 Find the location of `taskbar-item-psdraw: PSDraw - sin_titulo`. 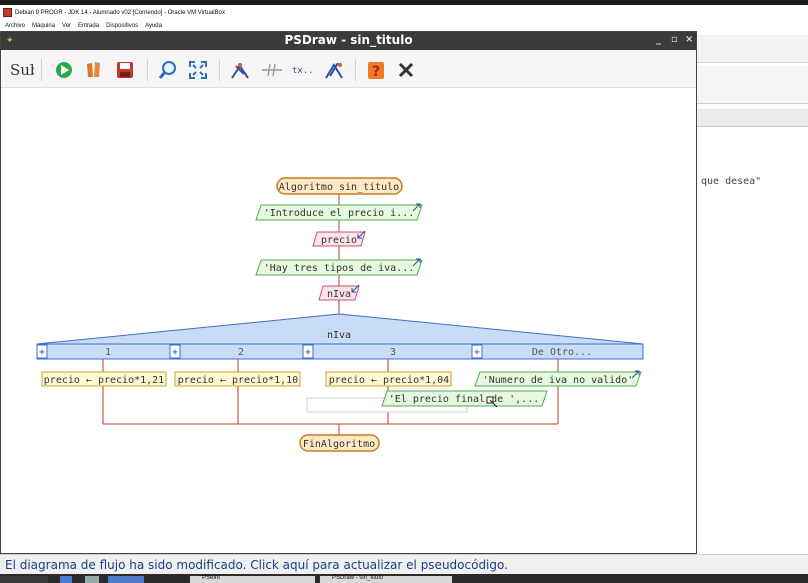

taskbar-item-psdraw: PSDraw - sin_titulo is located at coordinates (386, 579).